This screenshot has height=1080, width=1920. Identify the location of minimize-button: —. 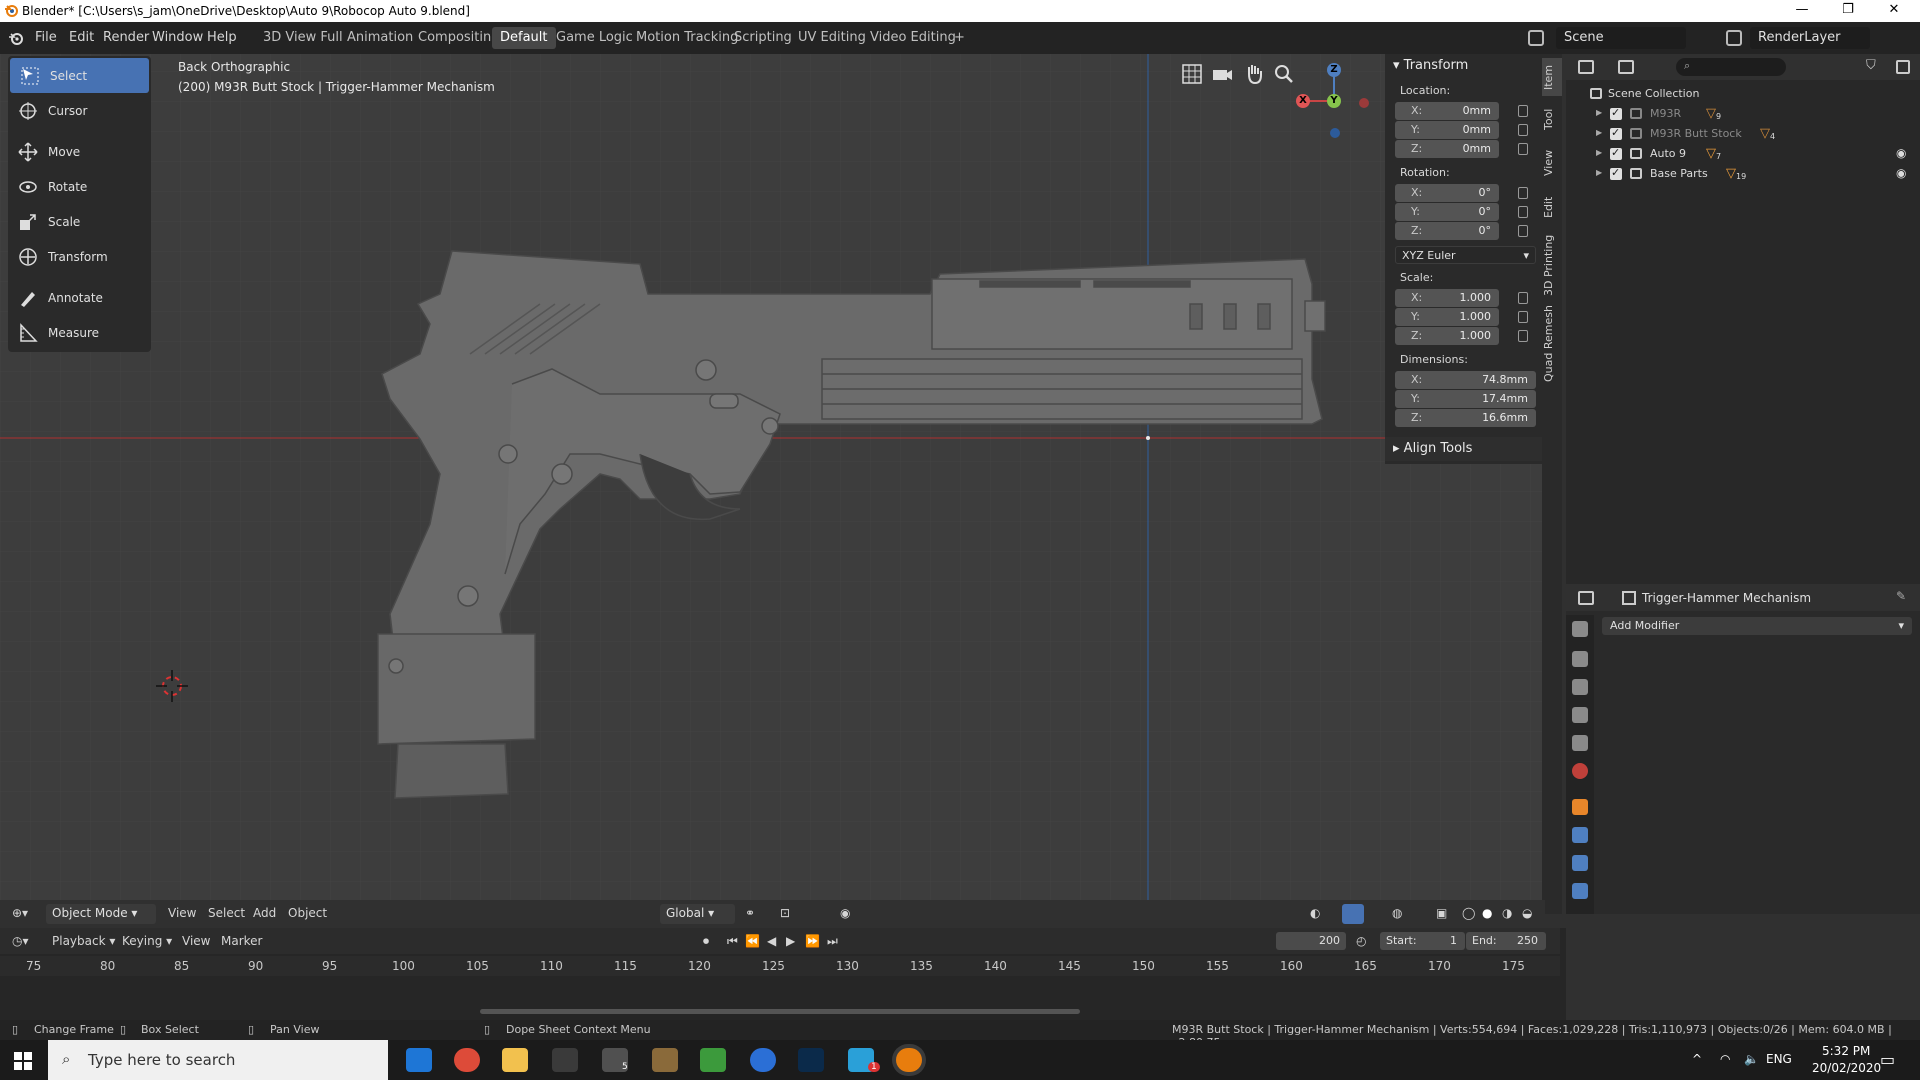
(1802, 9).